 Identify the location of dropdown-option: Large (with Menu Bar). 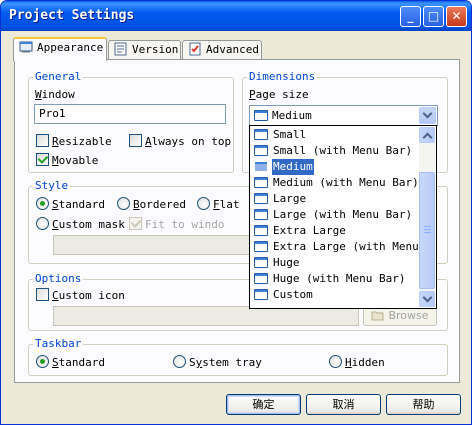
(335, 215).